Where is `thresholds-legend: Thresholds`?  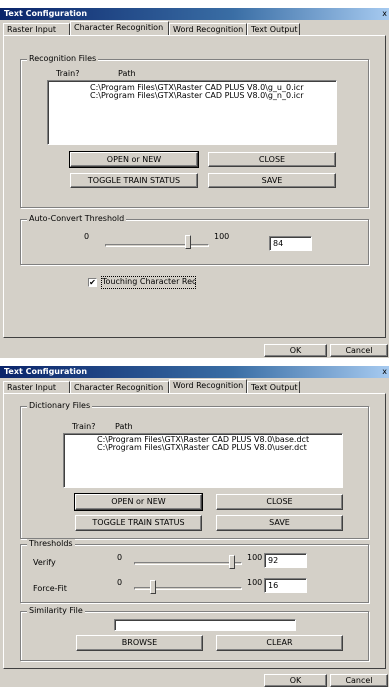
thresholds-legend: Thresholds is located at coordinates (51, 544).